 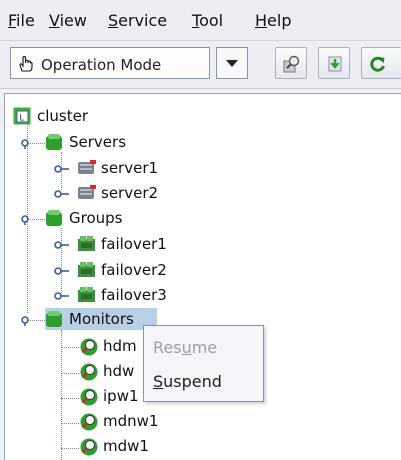 What do you see at coordinates (101, 65) in the screenshot?
I see `mode-label: Operation Mode` at bounding box center [101, 65].